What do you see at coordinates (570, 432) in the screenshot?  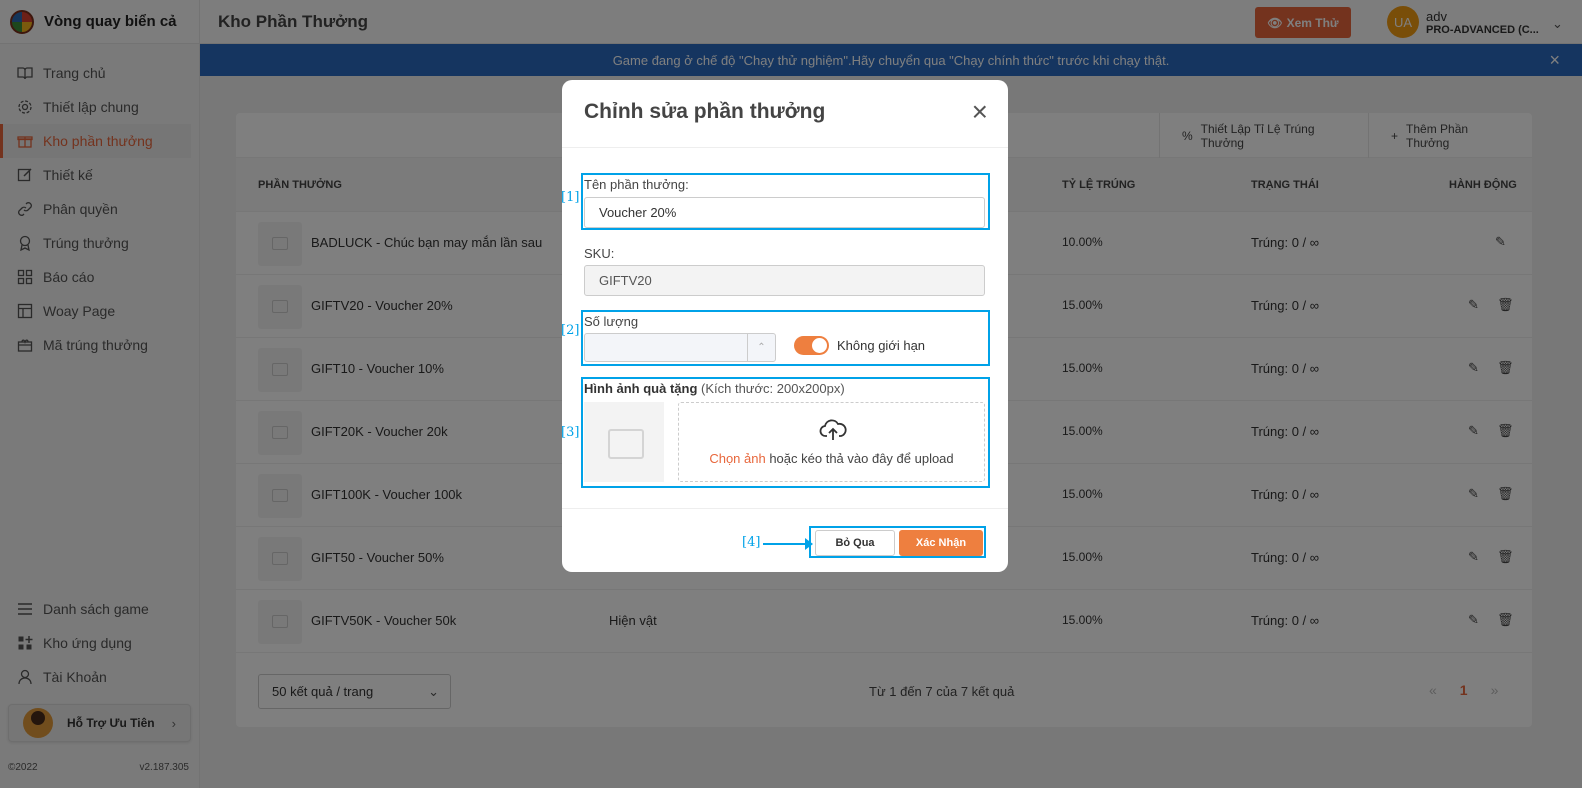 I see `annotation-label: [3]` at bounding box center [570, 432].